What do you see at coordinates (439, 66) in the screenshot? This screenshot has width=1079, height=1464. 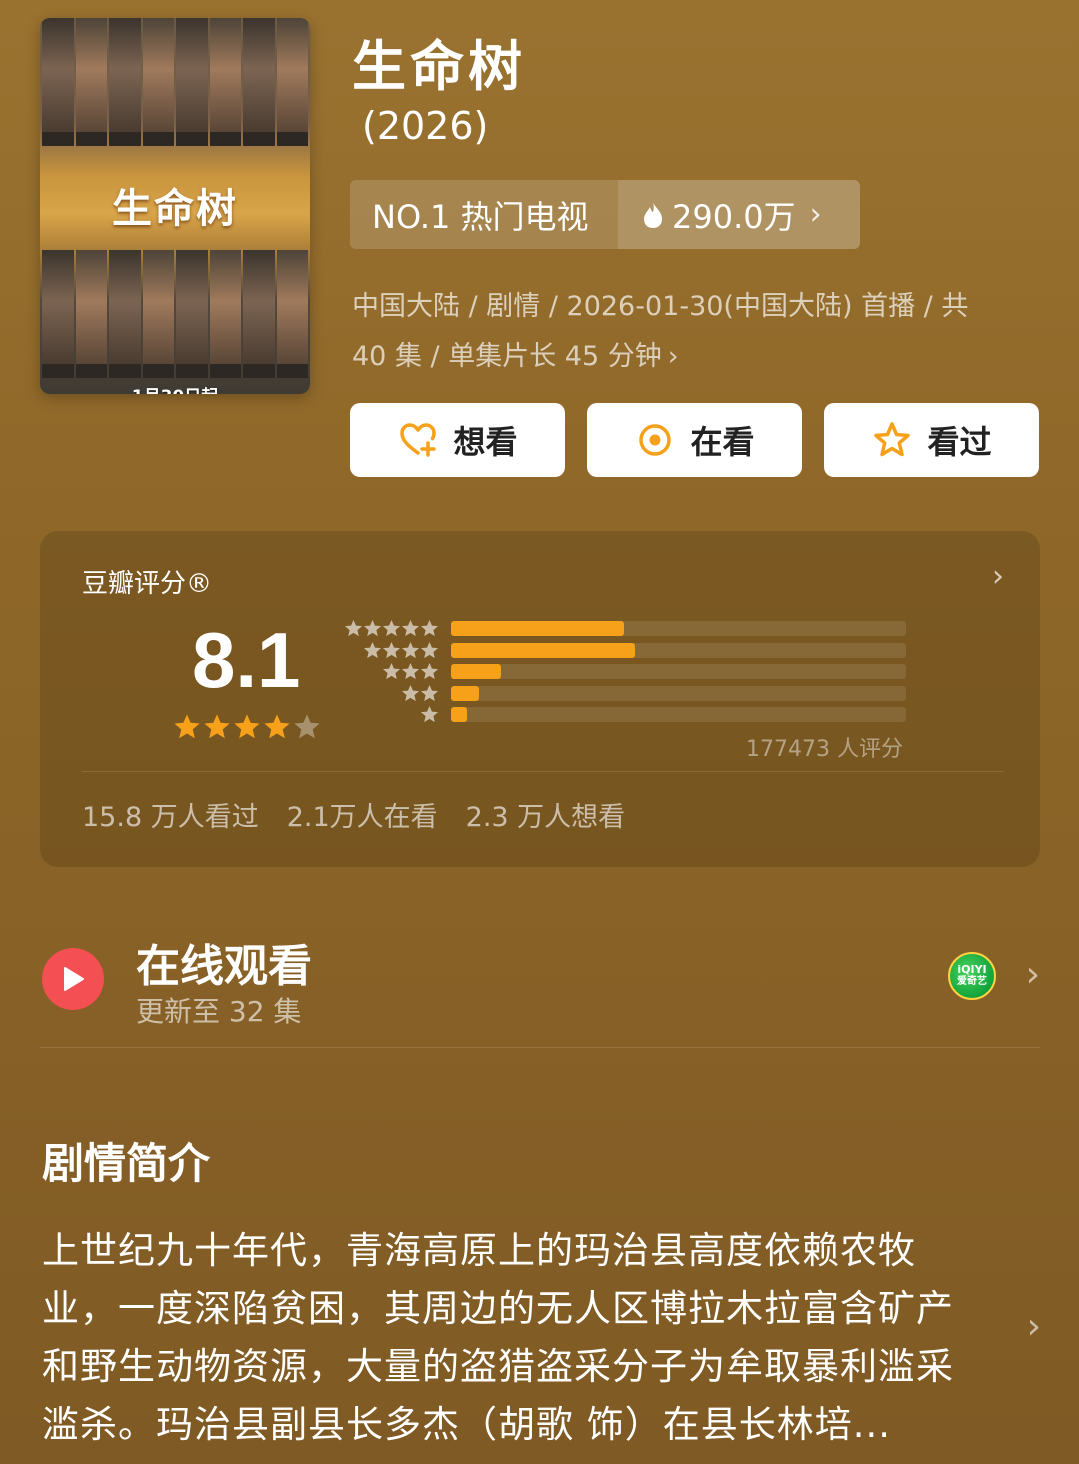 I see `show-title: 生命树` at bounding box center [439, 66].